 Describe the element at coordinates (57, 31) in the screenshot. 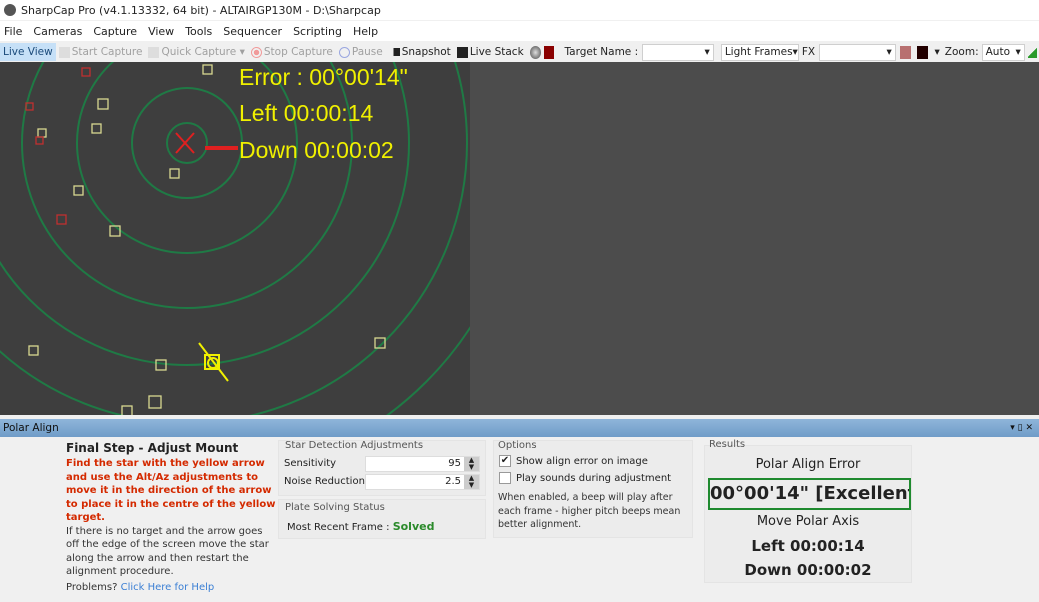

I see `menu-cameras: Cameras` at that location.